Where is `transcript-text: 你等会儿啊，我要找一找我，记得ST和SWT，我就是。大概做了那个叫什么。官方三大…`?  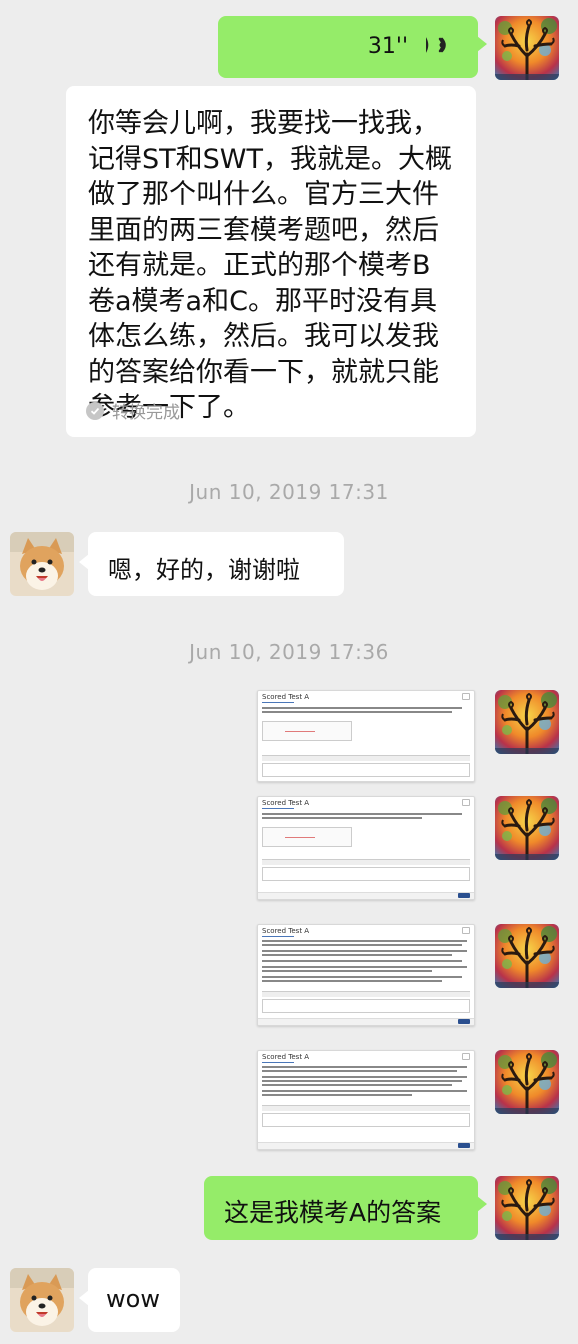
transcript-text: 你等会儿啊，我要找一找我，记得ST和SWT，我就是。大概做了那个叫什么。官方三大… is located at coordinates (270, 265).